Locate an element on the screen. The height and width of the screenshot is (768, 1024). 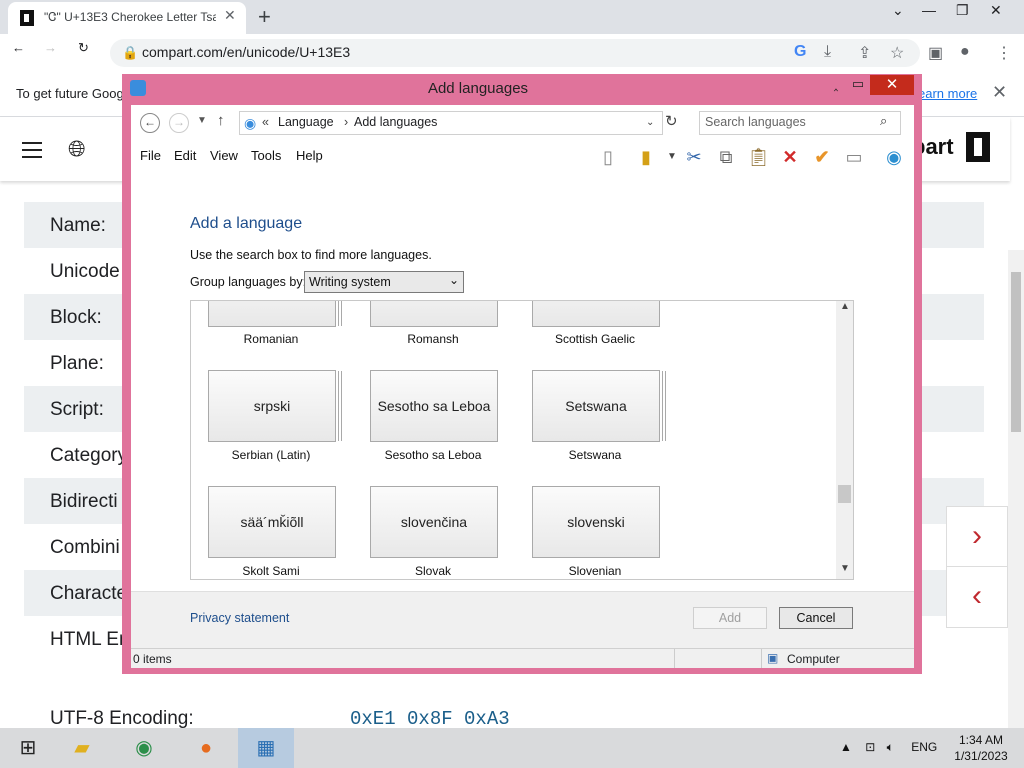
scroll-thumb is located at coordinates (844, 494).